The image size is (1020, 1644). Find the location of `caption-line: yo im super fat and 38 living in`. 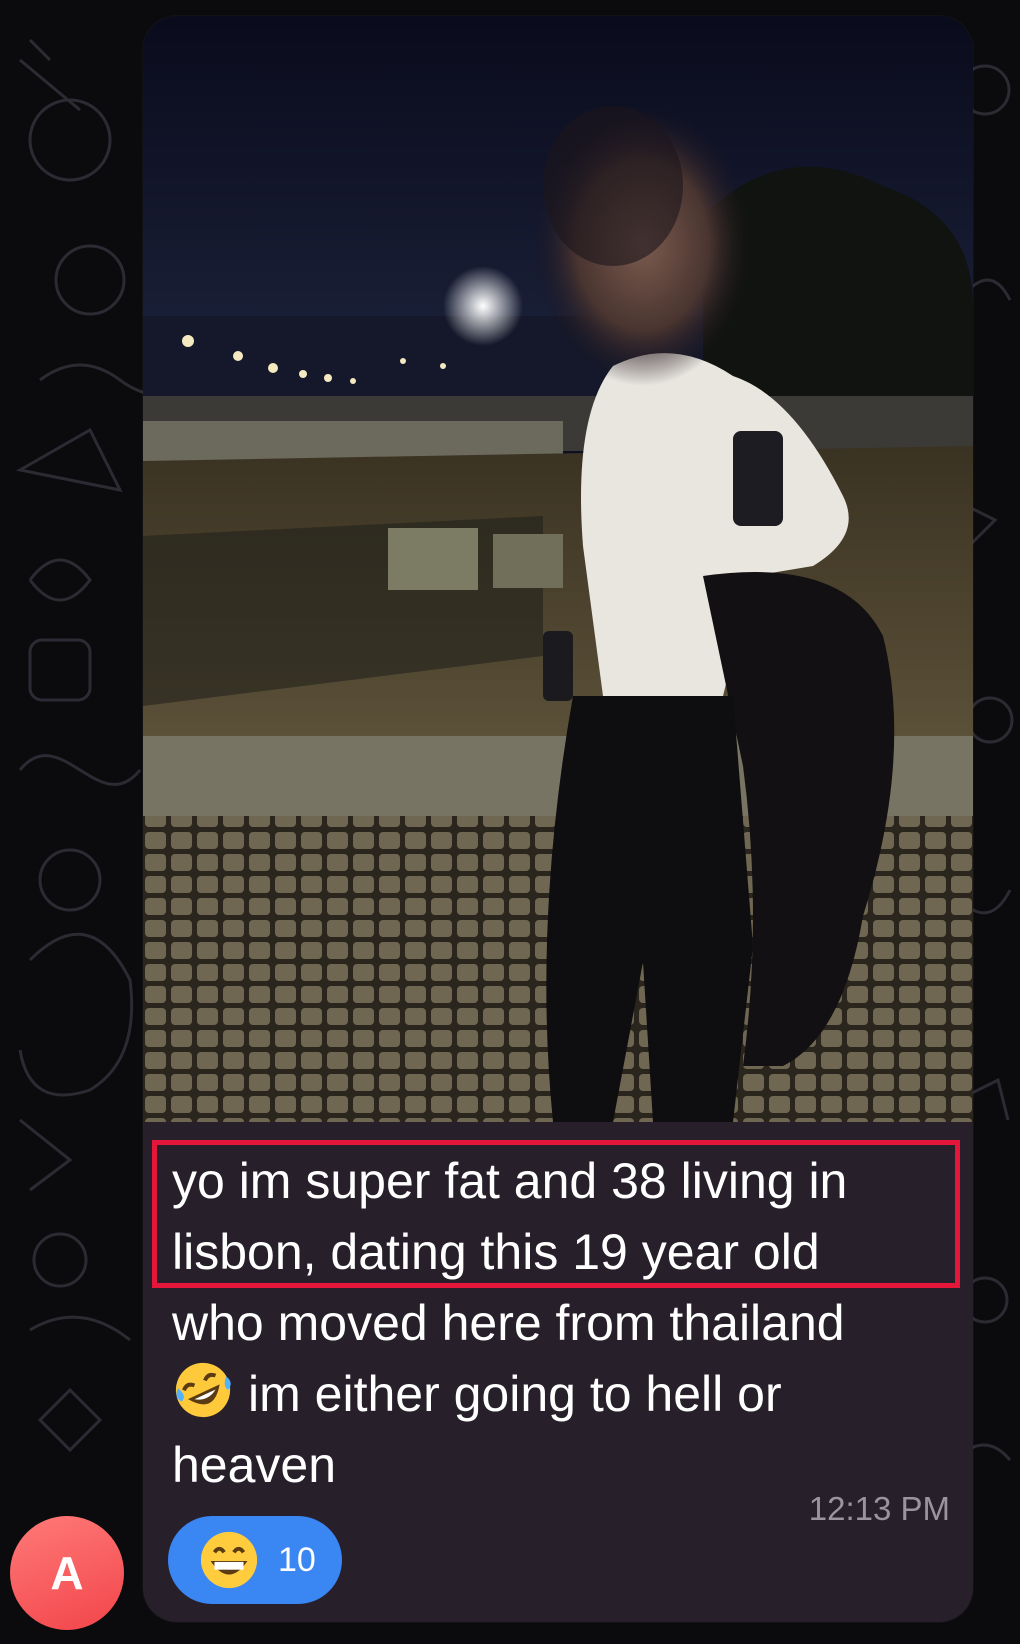

caption-line: yo im super fat and 38 living in is located at coordinates (510, 1181).